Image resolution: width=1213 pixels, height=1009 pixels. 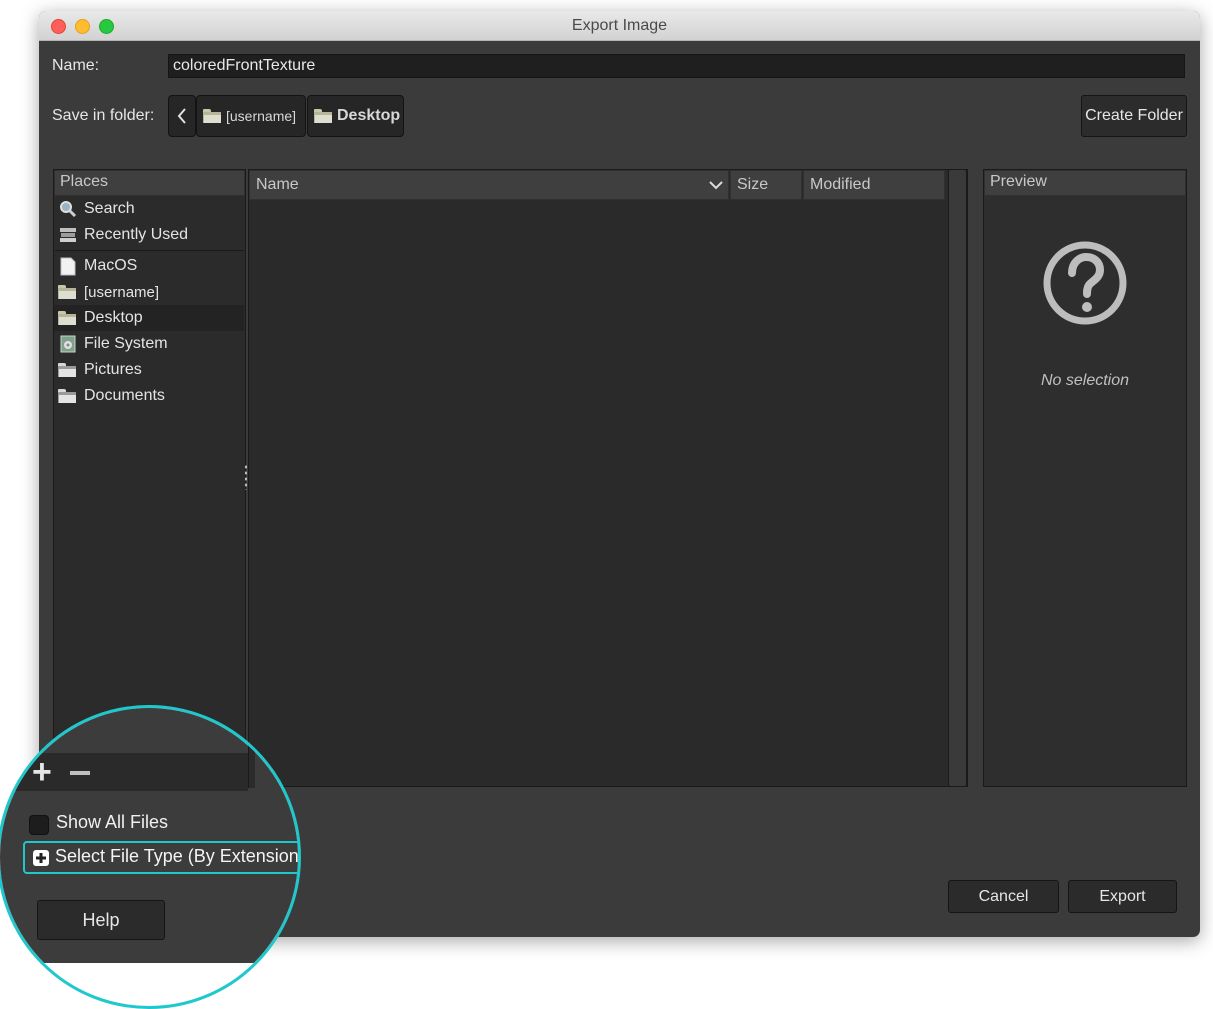 What do you see at coordinates (68, 266) in the screenshot?
I see `drive-icon` at bounding box center [68, 266].